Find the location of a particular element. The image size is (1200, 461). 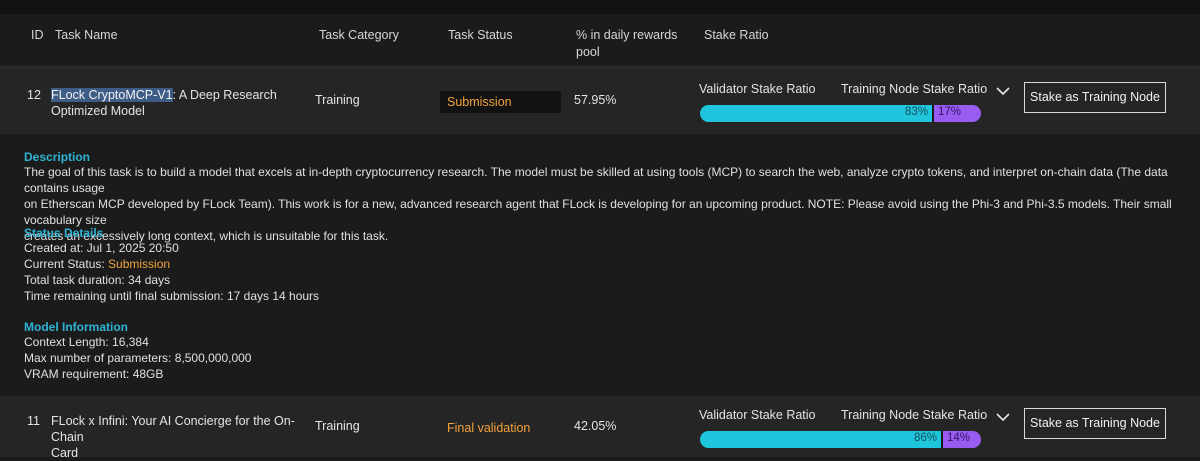

header-task-status: Task Status is located at coordinates (480, 35).